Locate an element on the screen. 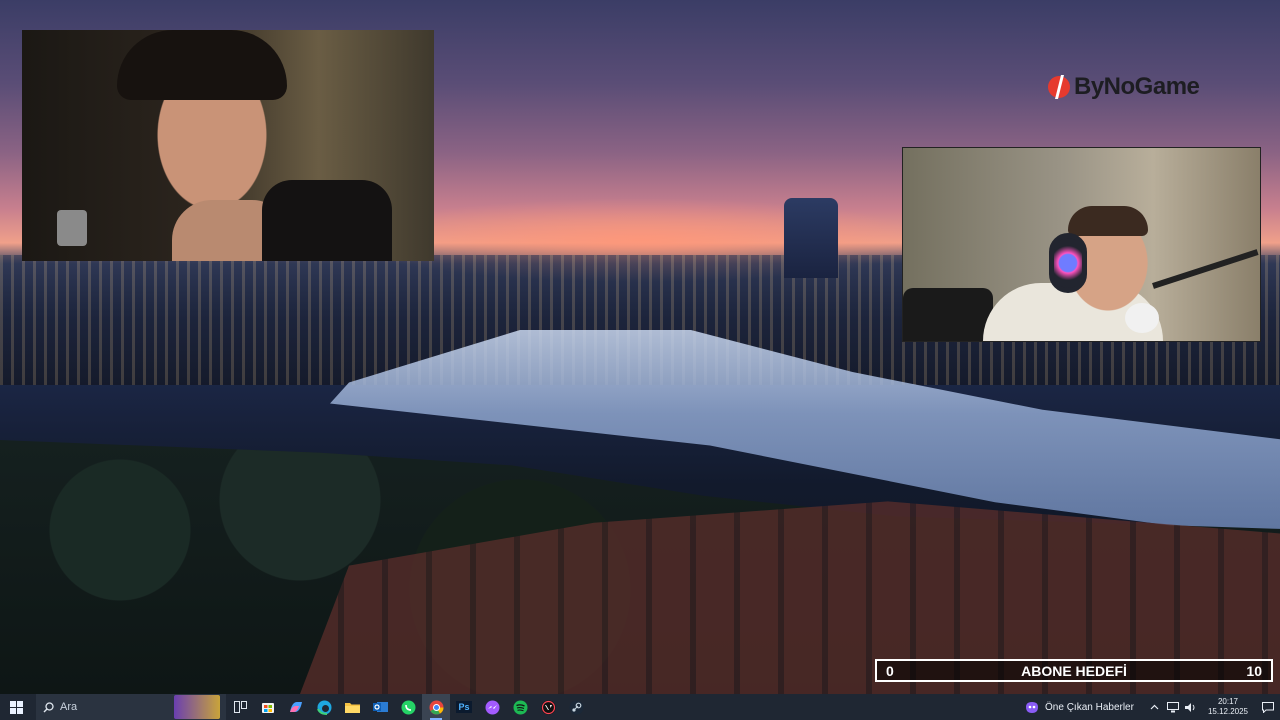 The image size is (1280, 720). bynogame-logo-icon is located at coordinates (1059, 87).